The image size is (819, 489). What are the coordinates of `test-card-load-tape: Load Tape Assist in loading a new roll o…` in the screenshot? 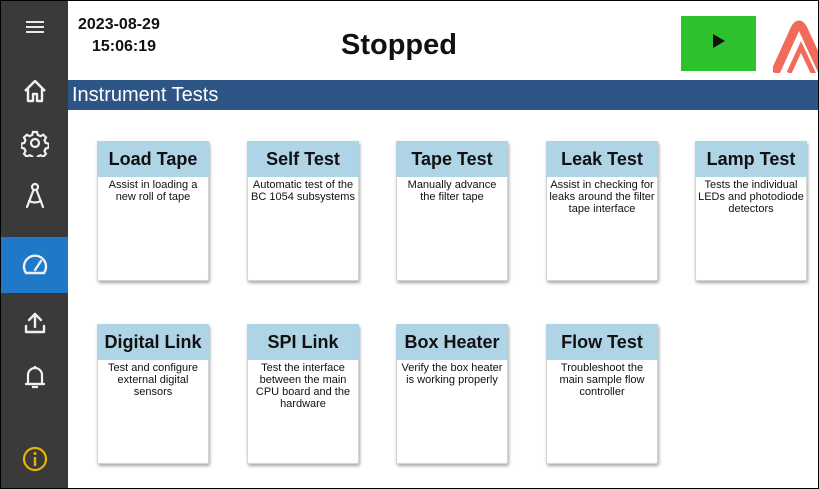 It's located at (153, 211).